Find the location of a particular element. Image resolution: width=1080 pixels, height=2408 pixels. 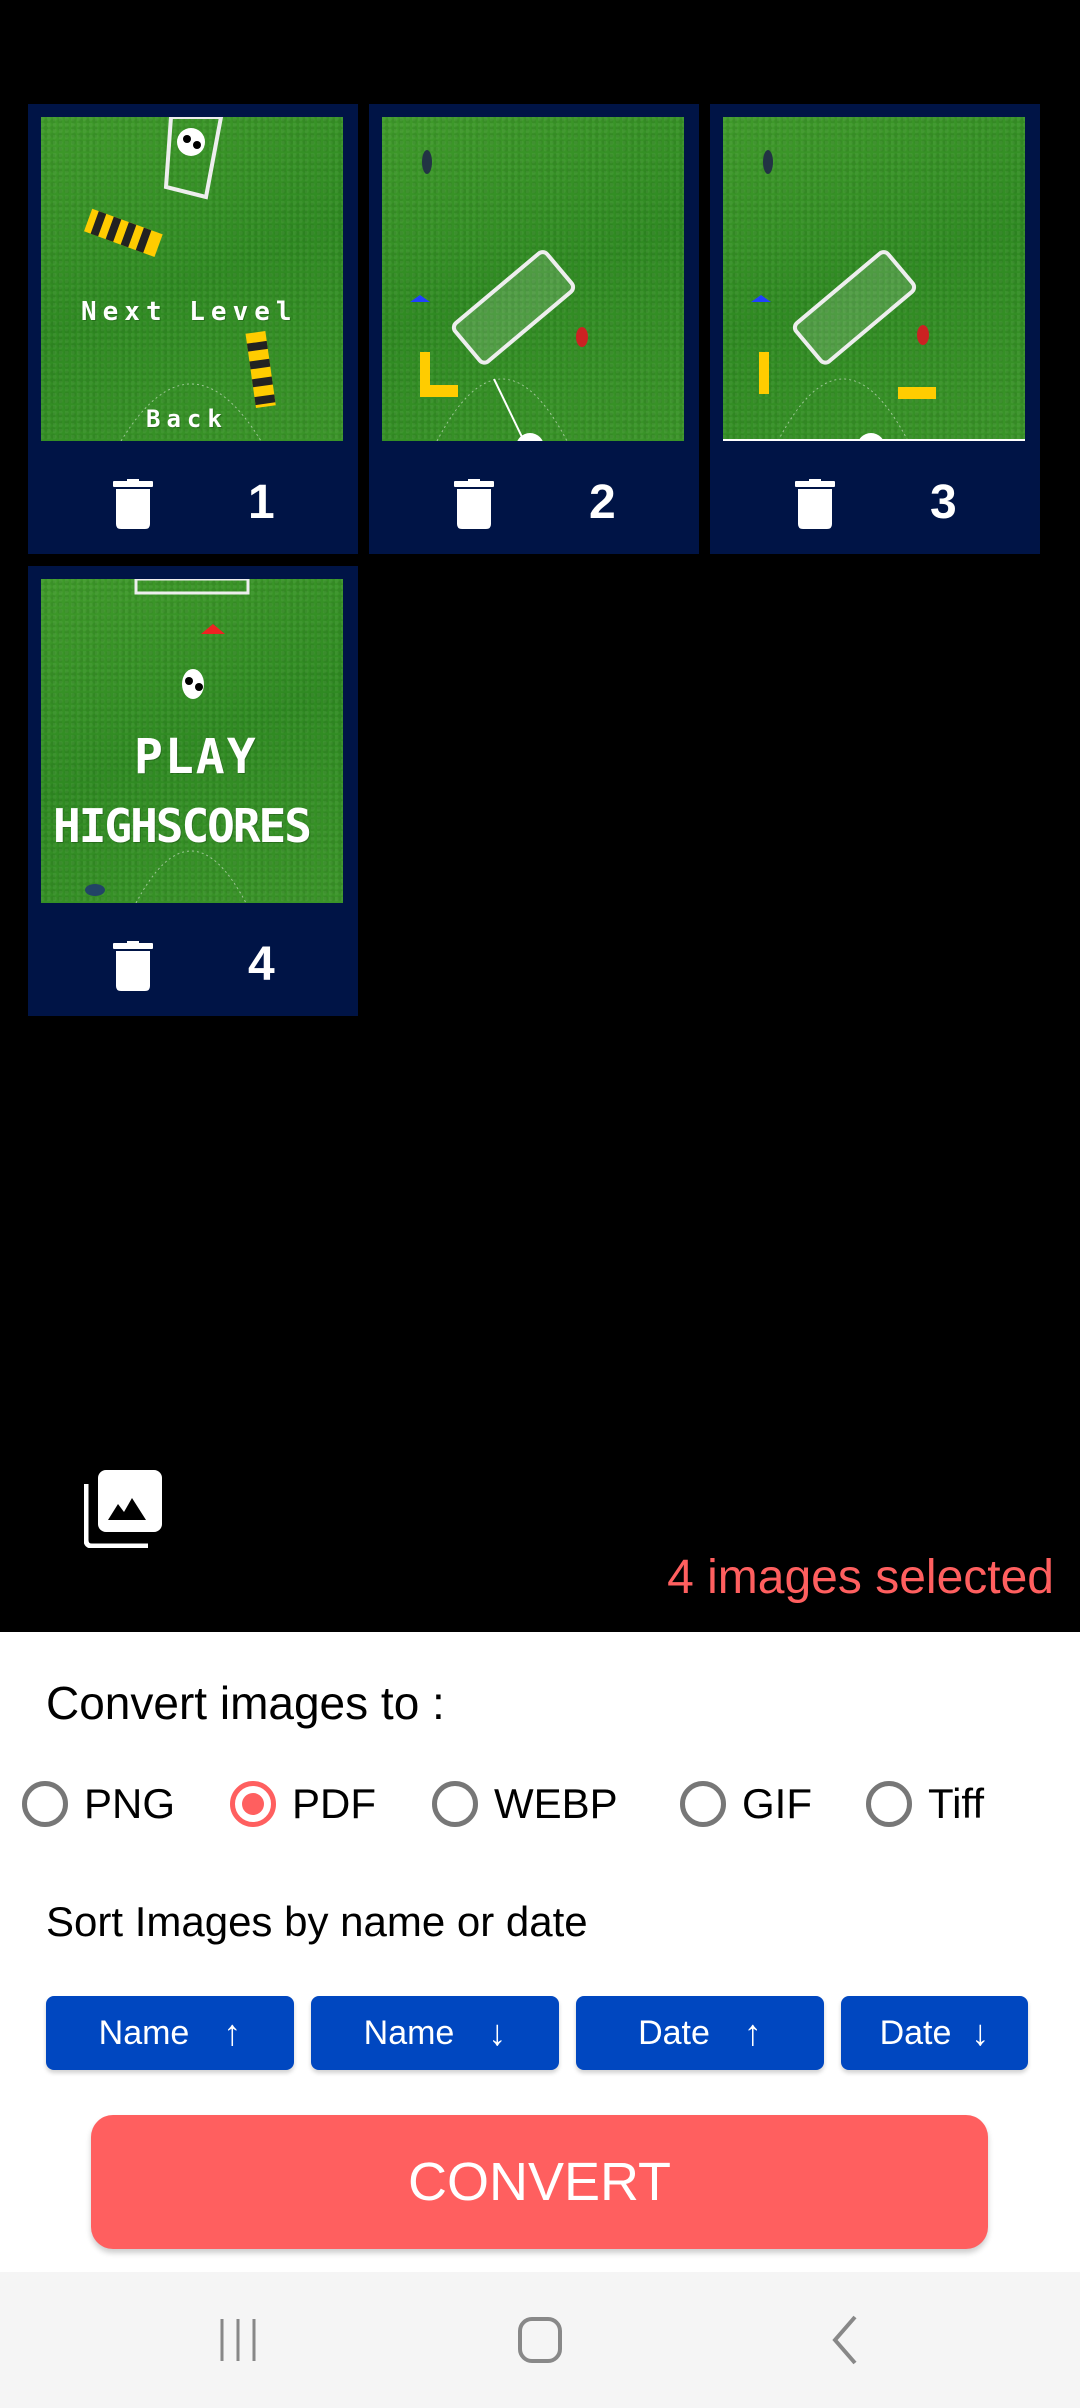

back-button is located at coordinates (844, 2340).